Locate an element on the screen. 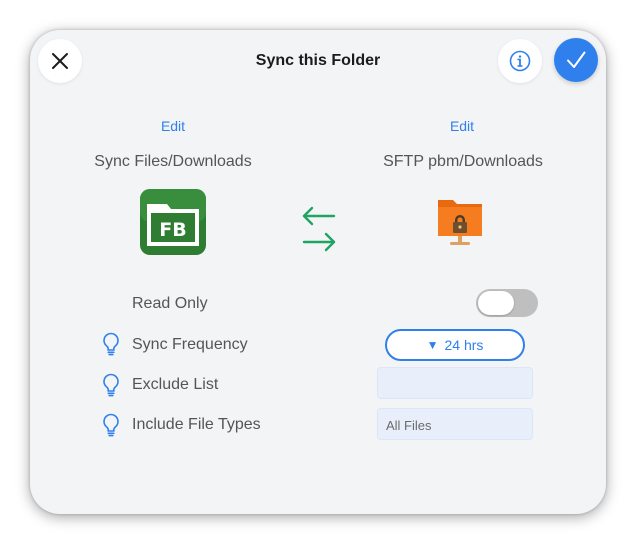  caret-down-icon: ▼ is located at coordinates (432, 345).